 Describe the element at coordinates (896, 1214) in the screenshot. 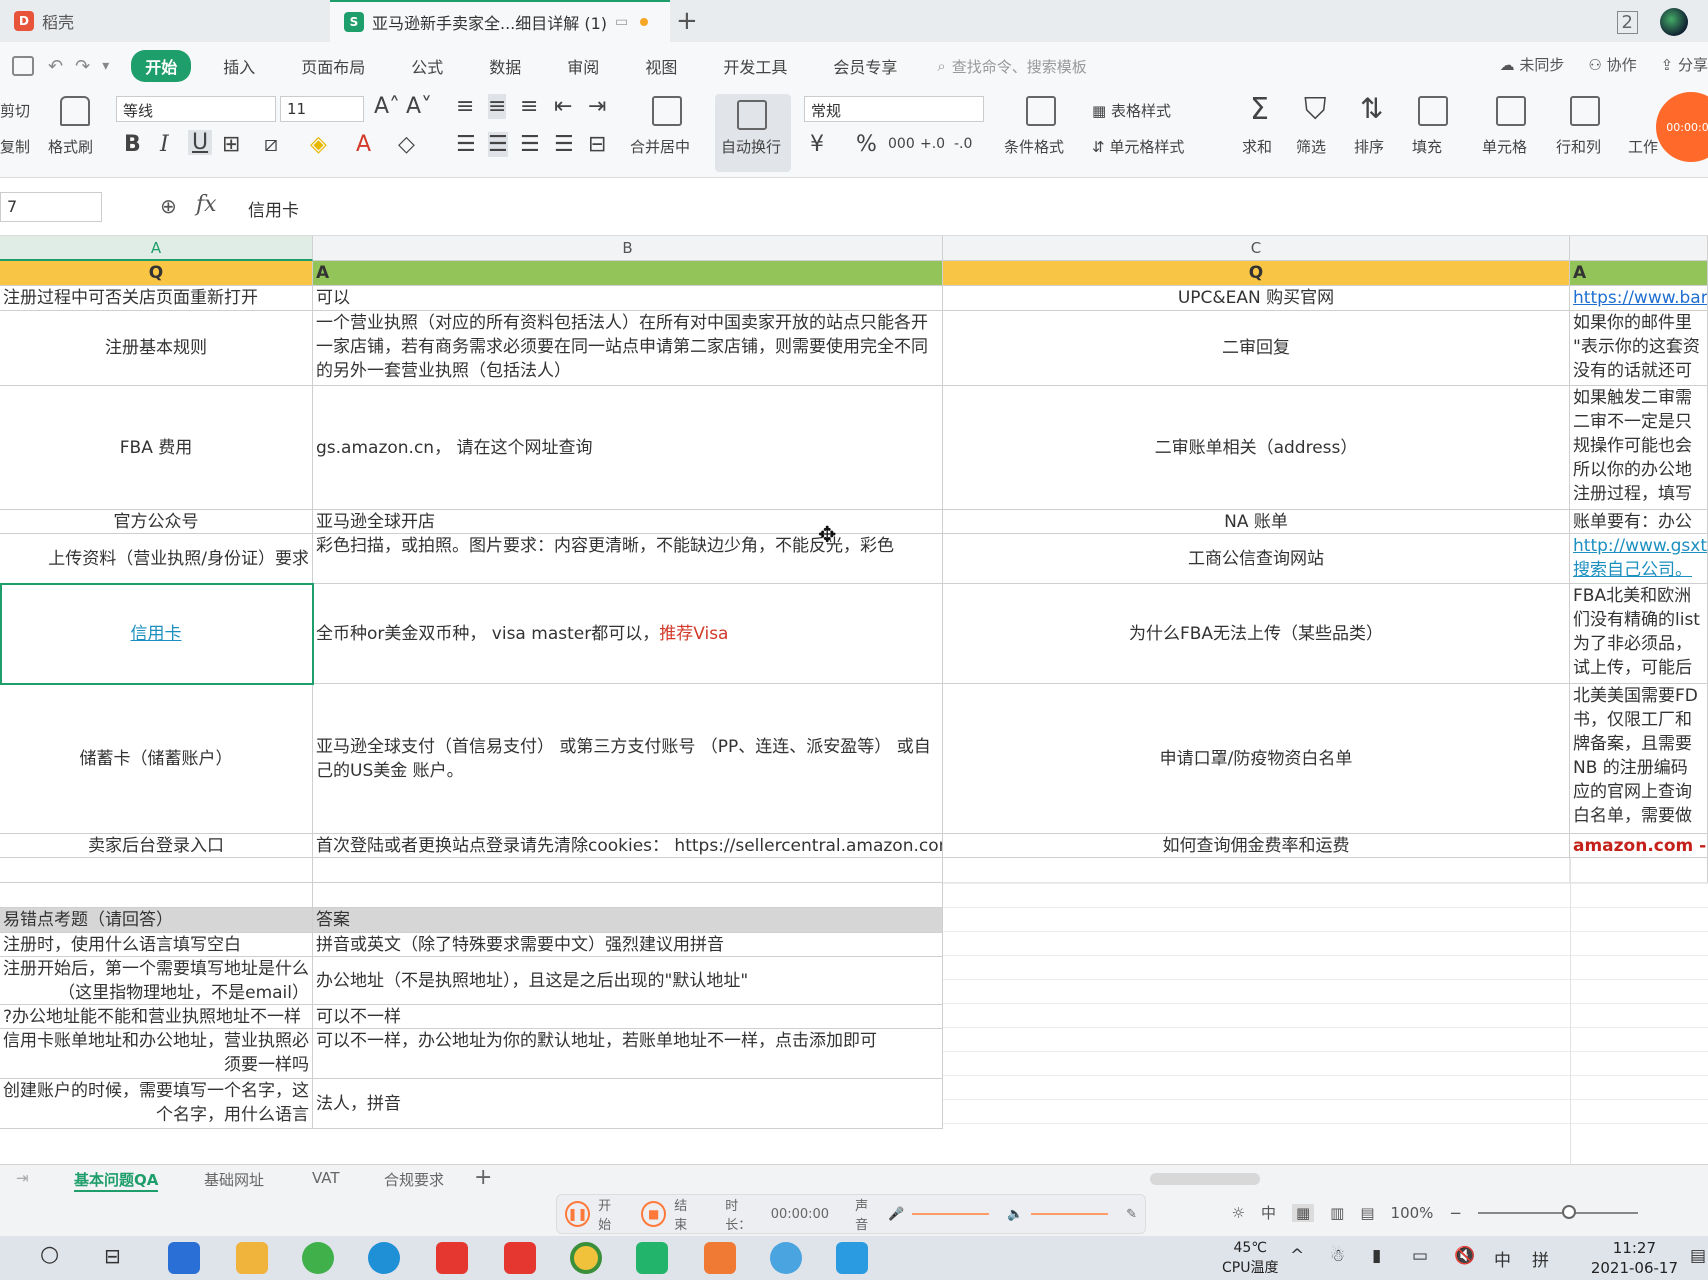

I see `microphone-icon: 🎤` at that location.